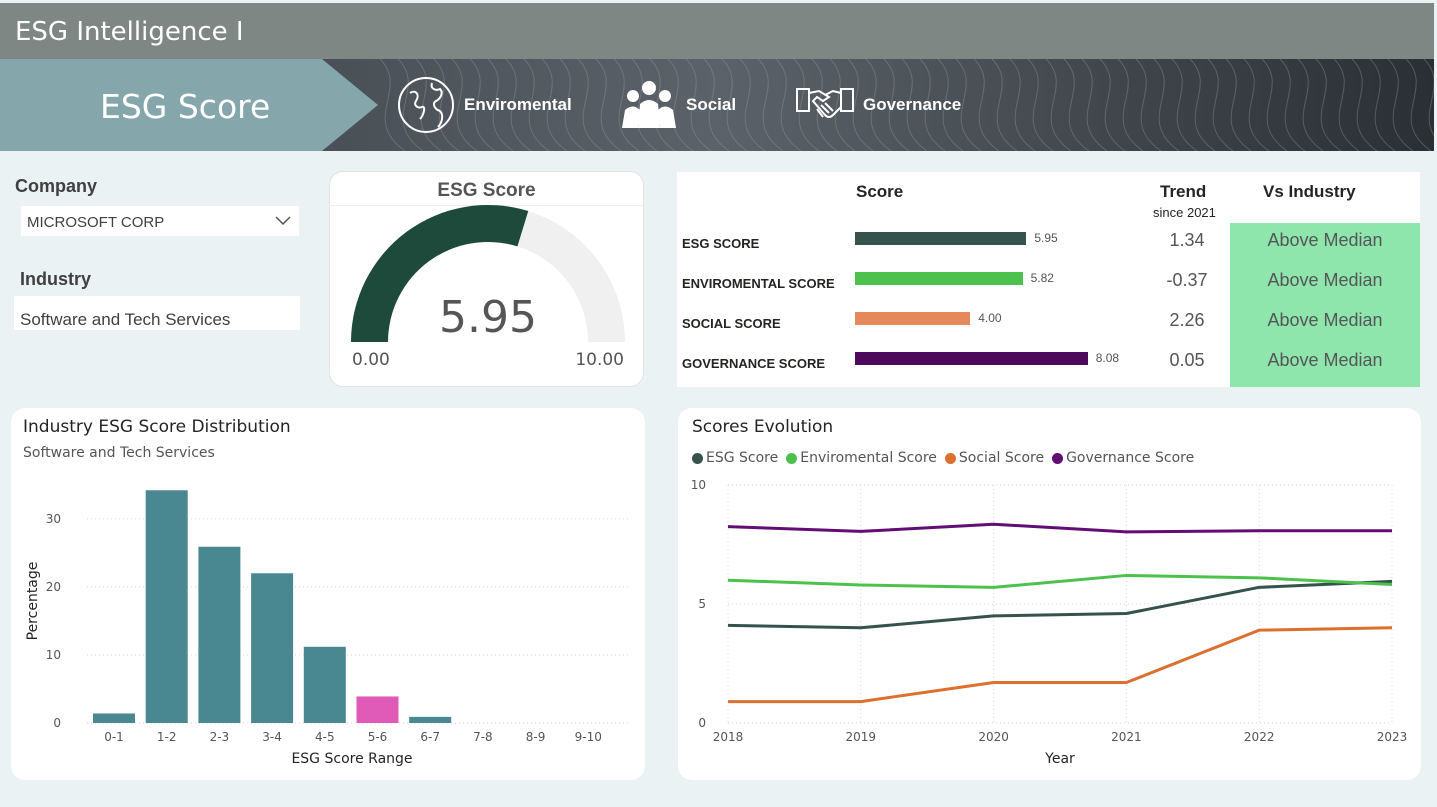 The image size is (1437, 807). Describe the element at coordinates (426, 105) in the screenshot. I see `globe-icon` at that location.